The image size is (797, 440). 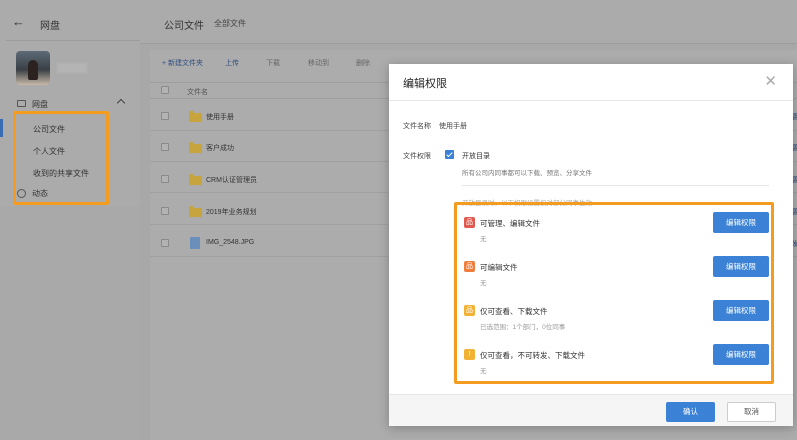 What do you see at coordinates (61, 158) in the screenshot?
I see `annotation-highlight-sidebar` at bounding box center [61, 158].